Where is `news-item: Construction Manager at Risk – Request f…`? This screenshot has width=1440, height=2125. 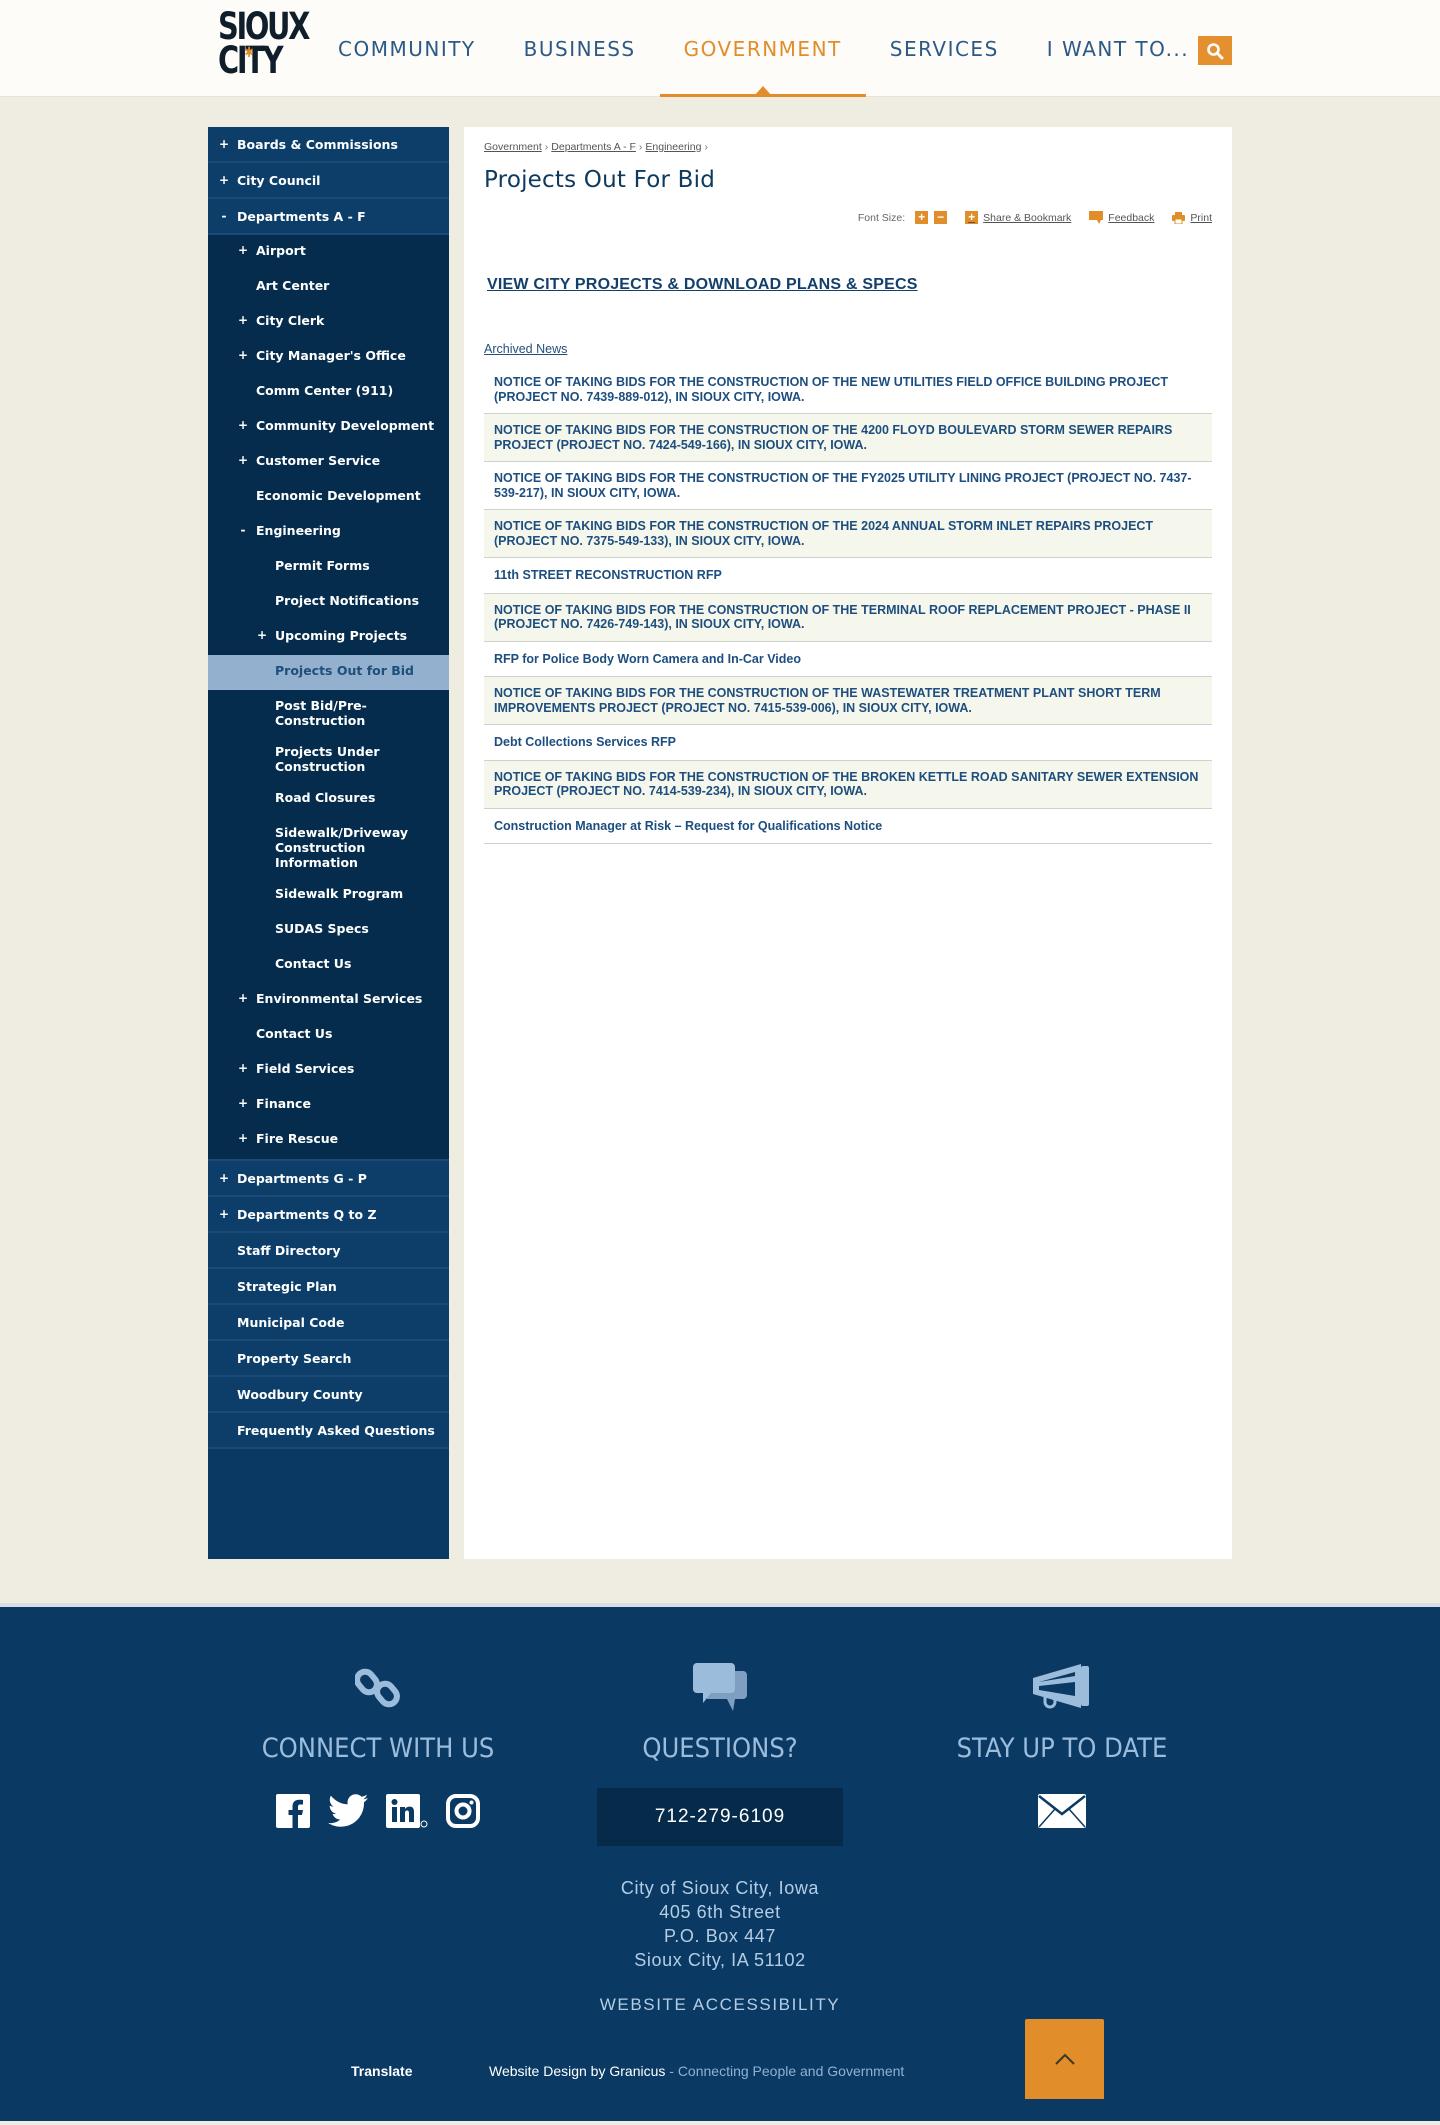
news-item: Construction Manager at Risk – Request f… is located at coordinates (848, 826).